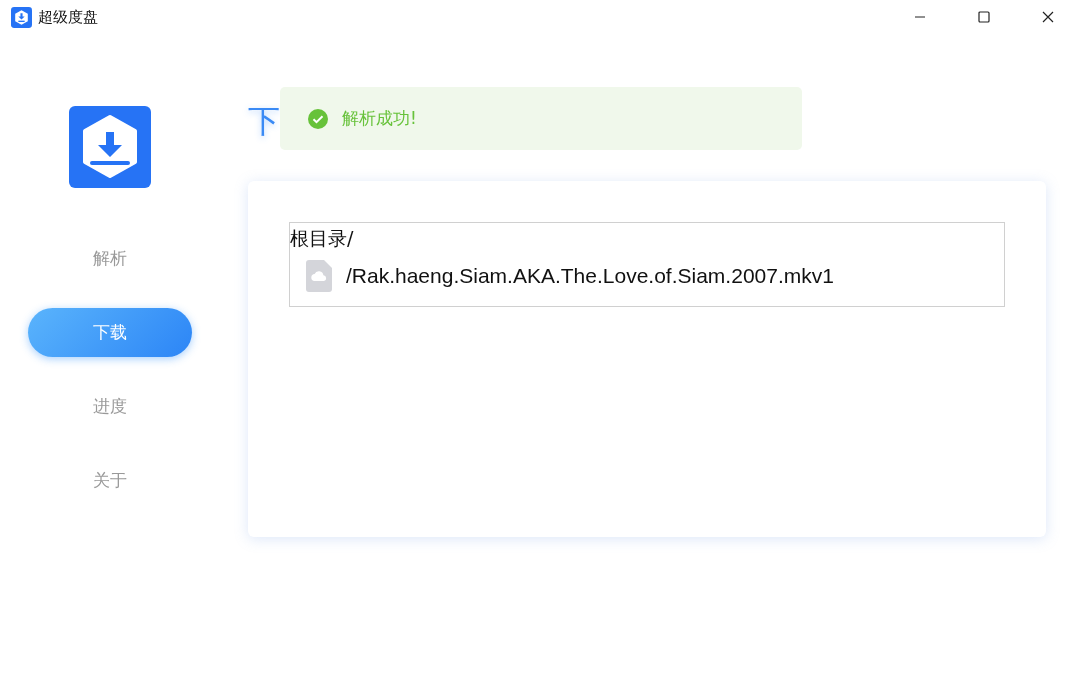 This screenshot has height=674, width=1080. What do you see at coordinates (110, 332) in the screenshot?
I see `nav-item: 下载` at bounding box center [110, 332].